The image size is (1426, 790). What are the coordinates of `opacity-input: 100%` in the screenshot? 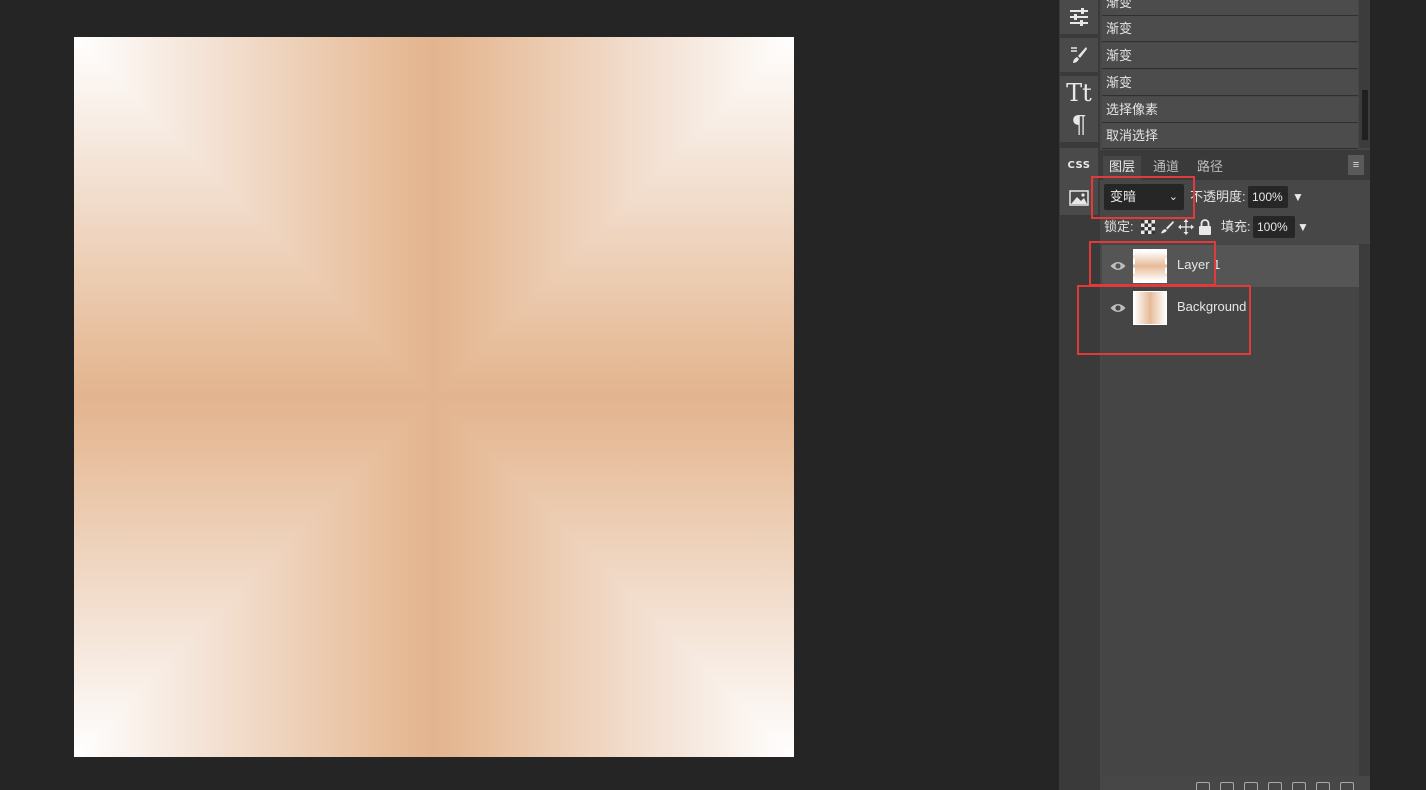 It's located at (1268, 197).